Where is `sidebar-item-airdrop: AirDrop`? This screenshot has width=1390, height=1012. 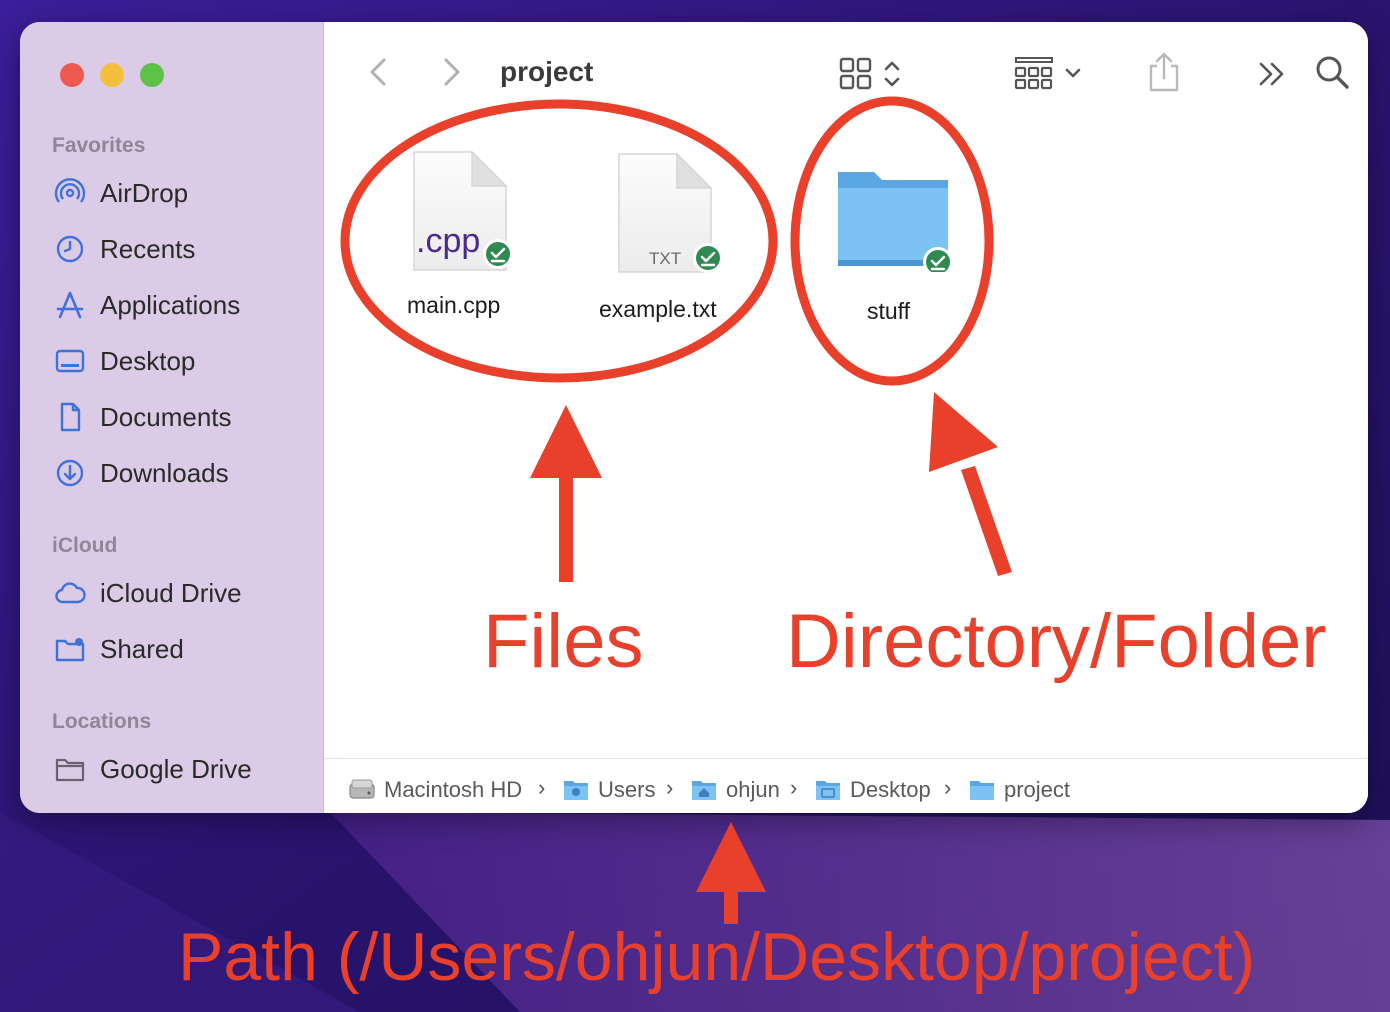
sidebar-item-airdrop: AirDrop is located at coordinates (121, 193).